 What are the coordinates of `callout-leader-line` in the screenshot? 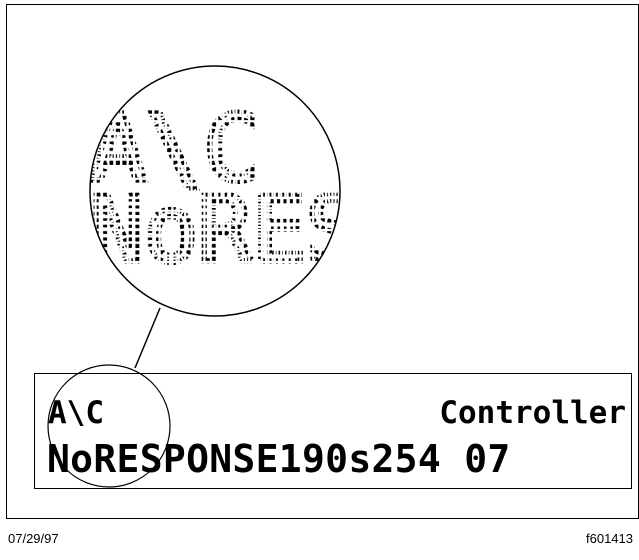 It's located at (147, 338).